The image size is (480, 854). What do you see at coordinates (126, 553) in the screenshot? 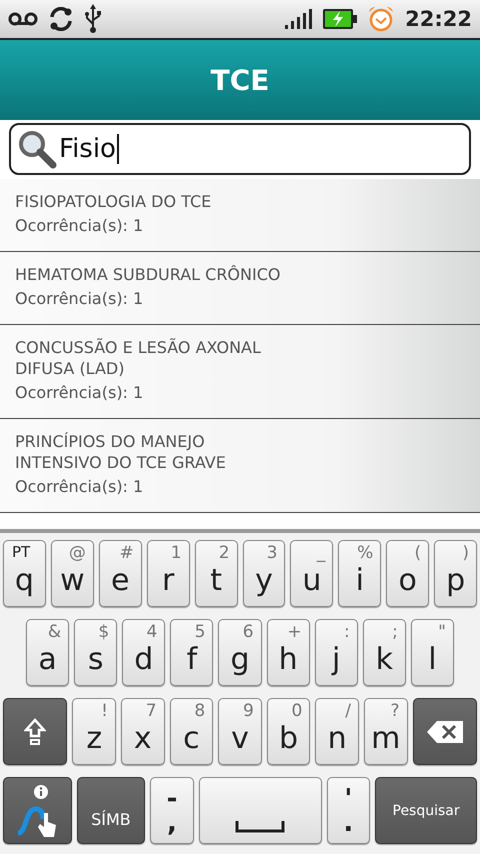
I see `key-hint: #` at bounding box center [126, 553].